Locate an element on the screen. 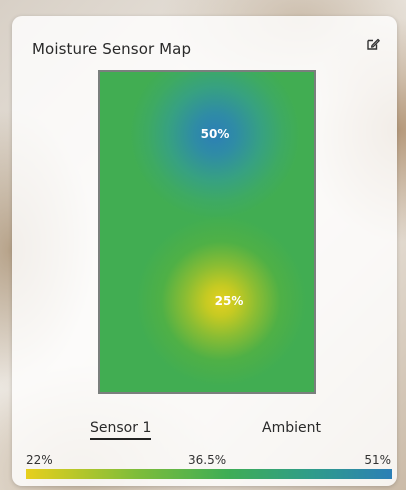  zone-label-bottom: 25% is located at coordinates (229, 301).